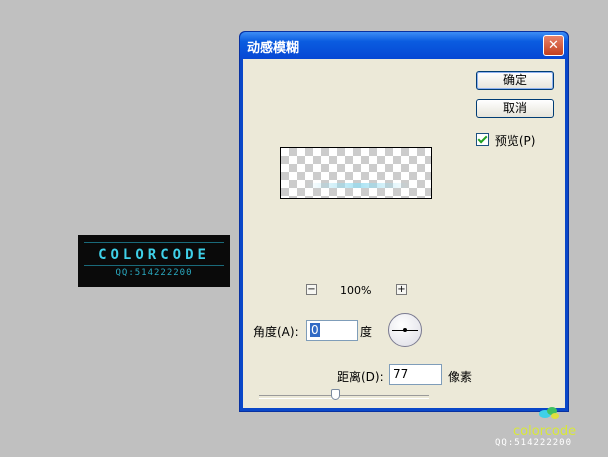 The height and width of the screenshot is (457, 608). I want to click on distance-value: 77, so click(401, 374).